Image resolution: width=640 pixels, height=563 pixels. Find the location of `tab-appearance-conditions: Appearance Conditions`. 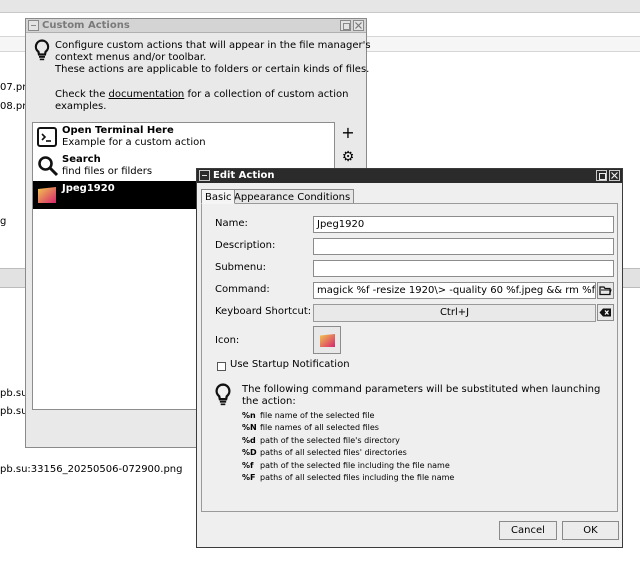

tab-appearance-conditions: Appearance Conditions is located at coordinates (292, 196).